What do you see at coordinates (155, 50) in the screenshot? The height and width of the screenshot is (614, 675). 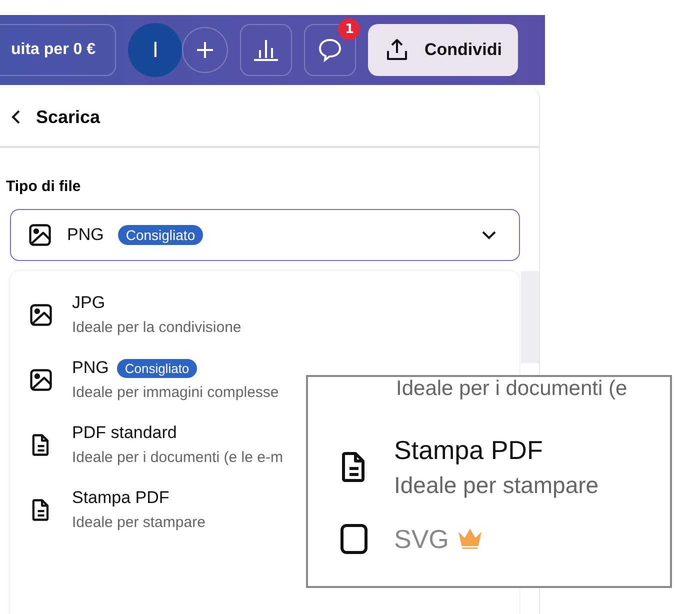 I see `avatar: I` at bounding box center [155, 50].